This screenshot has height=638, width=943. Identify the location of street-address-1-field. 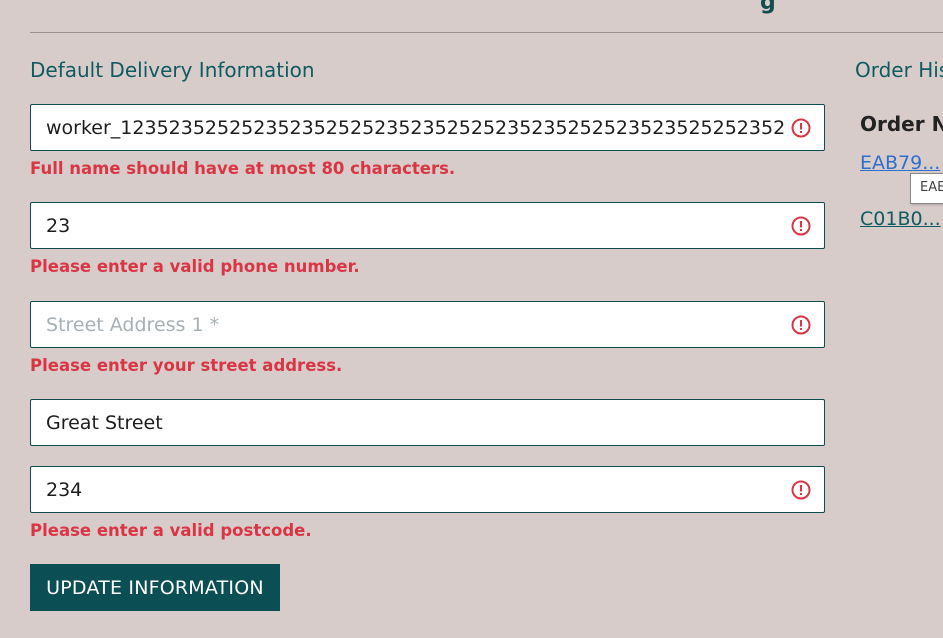
(427, 324).